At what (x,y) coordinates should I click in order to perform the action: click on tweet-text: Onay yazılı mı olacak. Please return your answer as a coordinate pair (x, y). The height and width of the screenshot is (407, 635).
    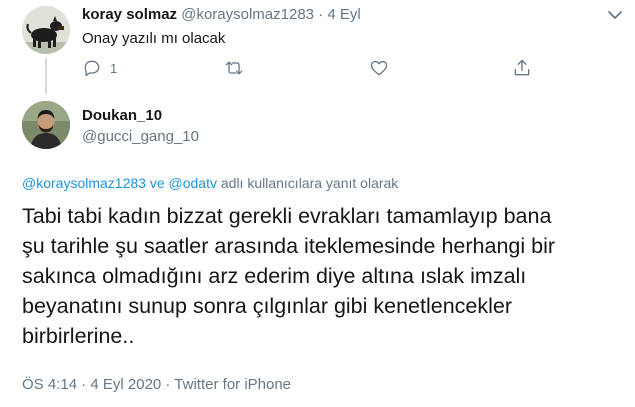
    Looking at the image, I should click on (154, 38).